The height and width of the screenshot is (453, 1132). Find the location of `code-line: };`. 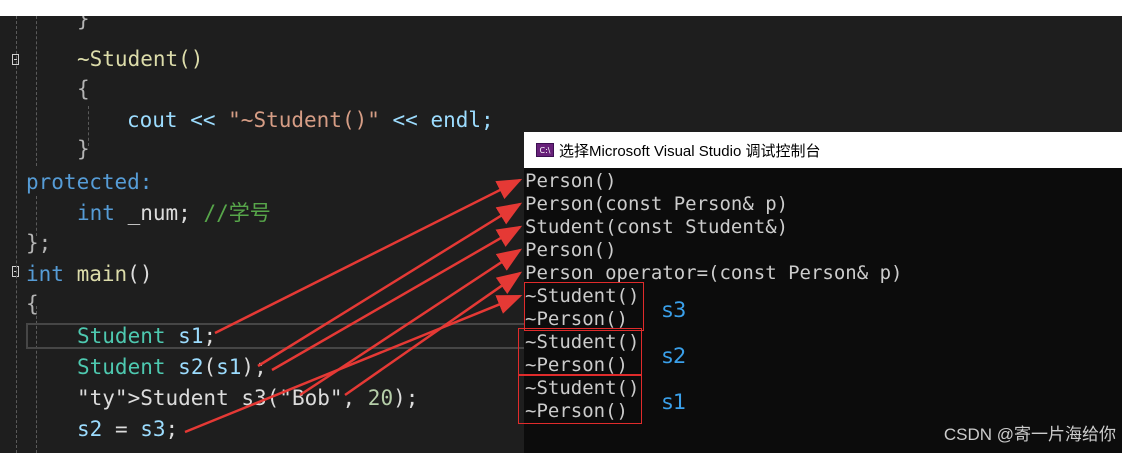

code-line: }; is located at coordinates (39, 243).